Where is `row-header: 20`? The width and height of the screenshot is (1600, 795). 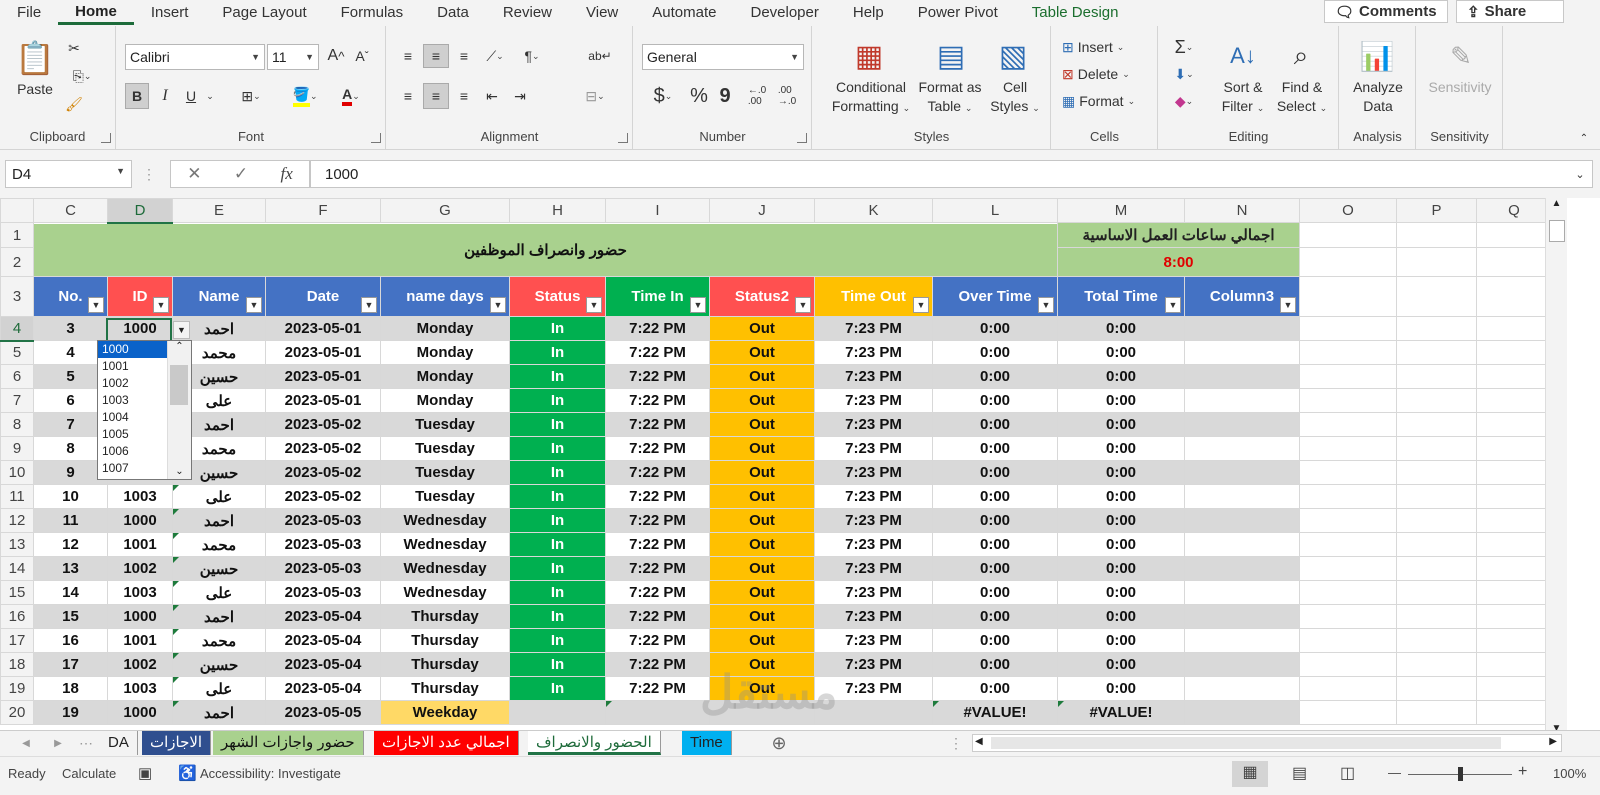
row-header: 20 is located at coordinates (17, 712).